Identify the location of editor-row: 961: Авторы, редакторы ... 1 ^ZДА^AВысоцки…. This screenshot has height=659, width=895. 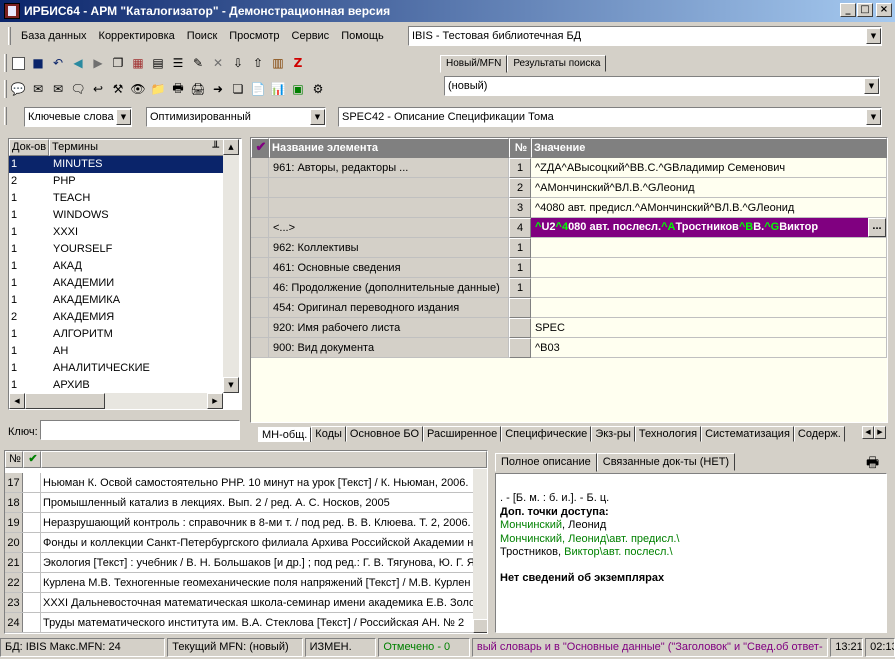
(569, 168).